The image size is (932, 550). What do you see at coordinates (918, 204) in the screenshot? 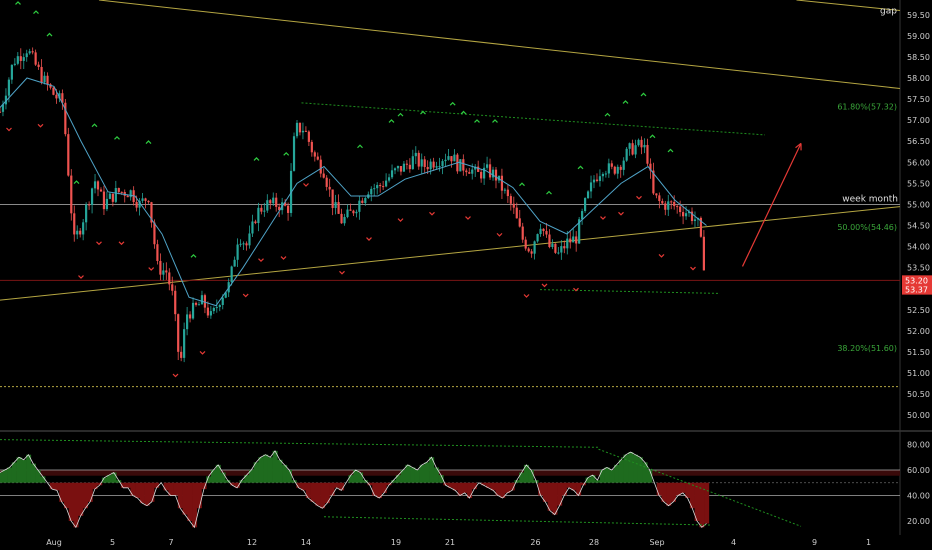
I see `price-tick-label: 55.00` at bounding box center [918, 204].